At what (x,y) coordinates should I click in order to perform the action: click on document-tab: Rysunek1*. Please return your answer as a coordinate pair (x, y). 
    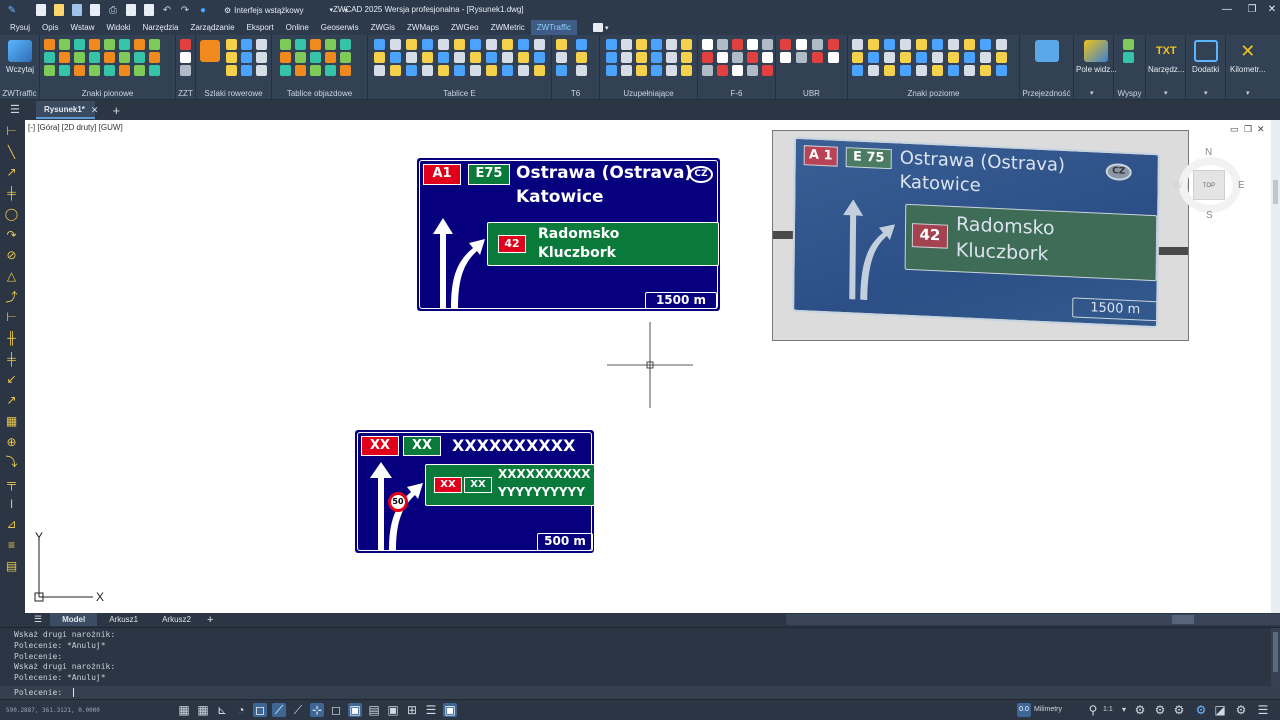
    Looking at the image, I should click on (65, 110).